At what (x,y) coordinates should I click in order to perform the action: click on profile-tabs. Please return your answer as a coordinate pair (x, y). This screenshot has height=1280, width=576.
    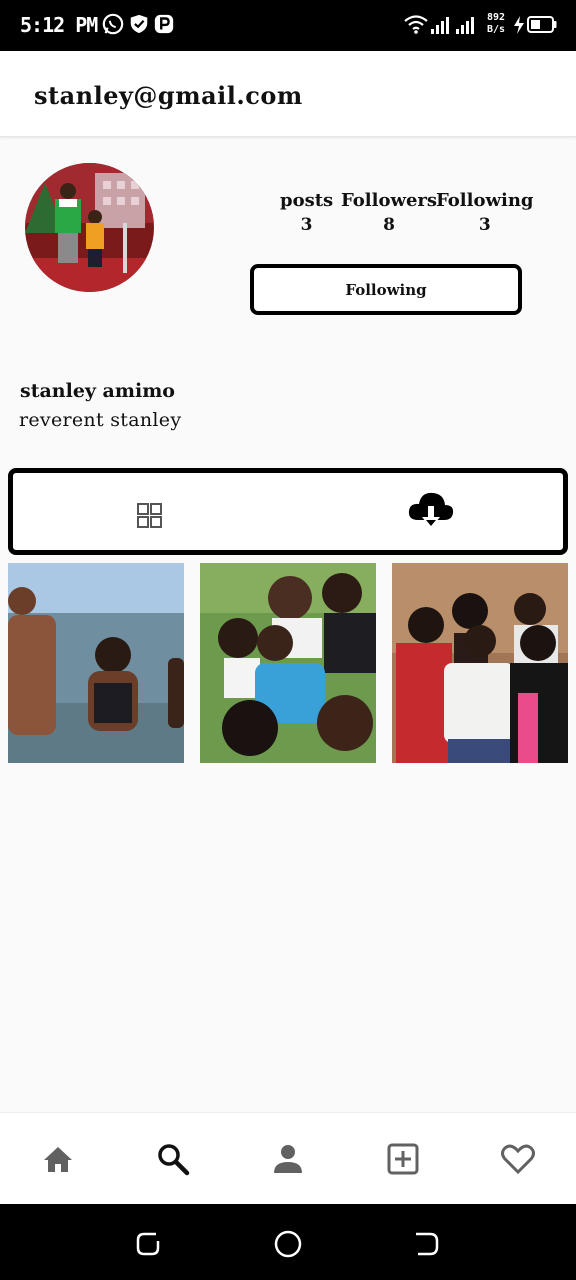
    Looking at the image, I should click on (288, 511).